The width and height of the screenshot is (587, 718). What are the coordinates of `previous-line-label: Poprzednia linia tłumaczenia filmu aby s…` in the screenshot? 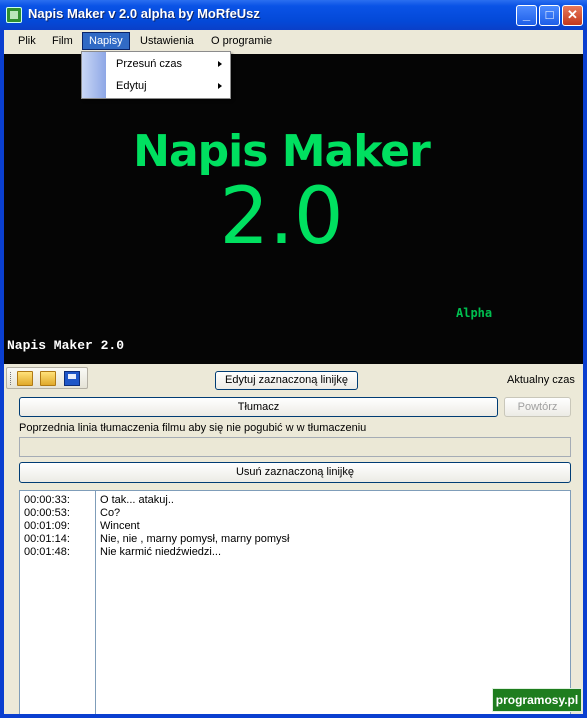 It's located at (193, 428).